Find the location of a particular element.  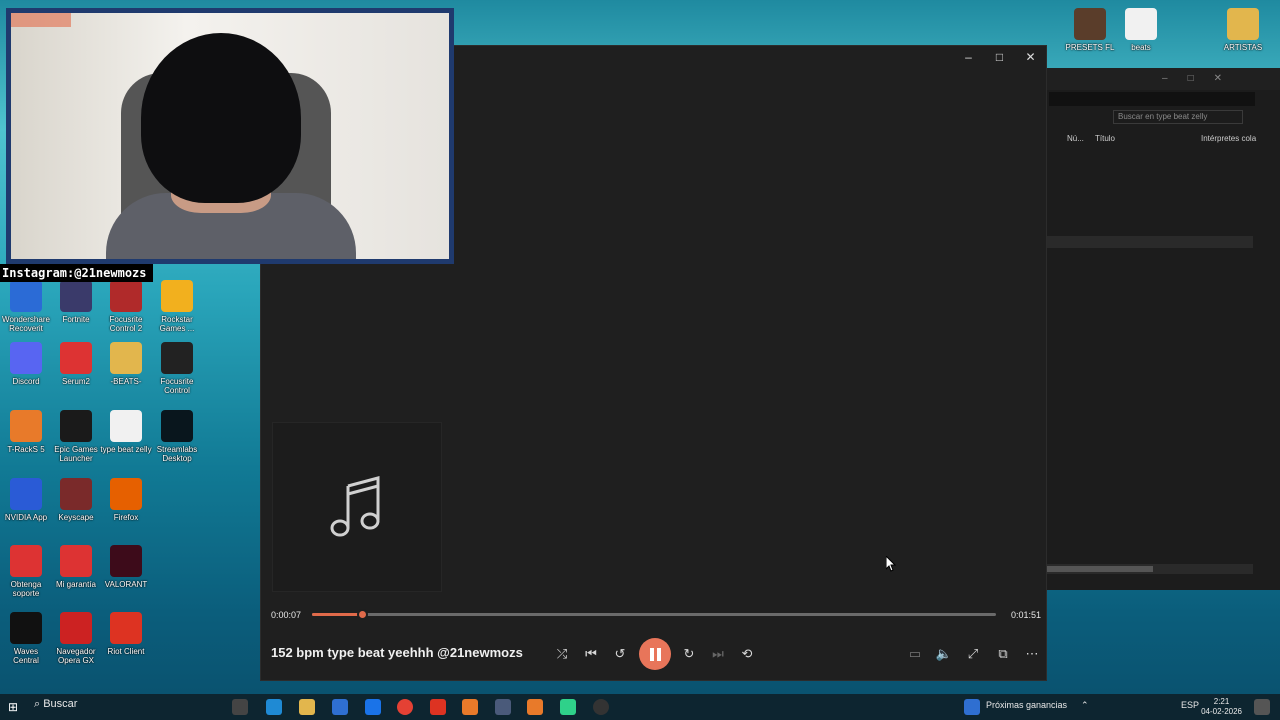

streamlabs-taskbar-icon is located at coordinates (568, 707).